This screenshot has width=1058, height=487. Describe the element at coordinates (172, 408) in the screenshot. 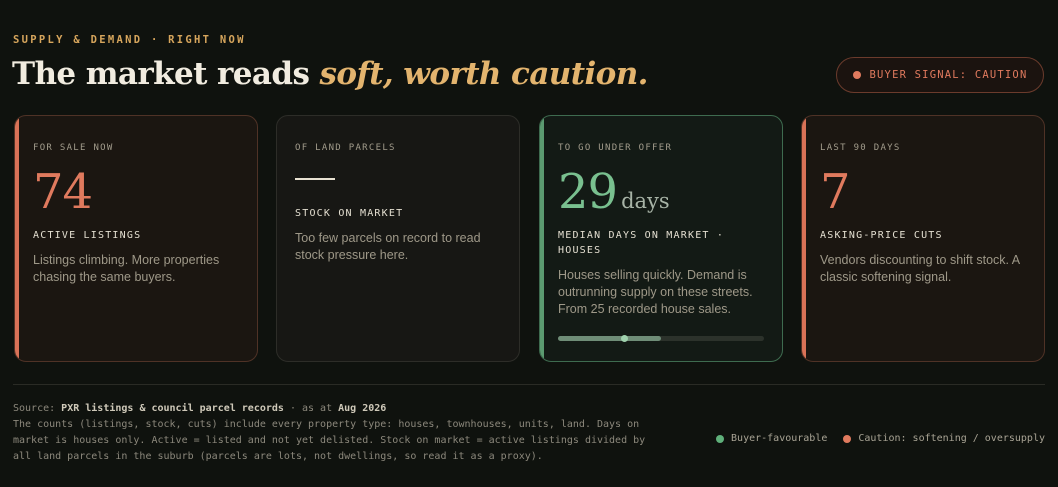

I see `source-name: PXR listings & council parcel records` at that location.